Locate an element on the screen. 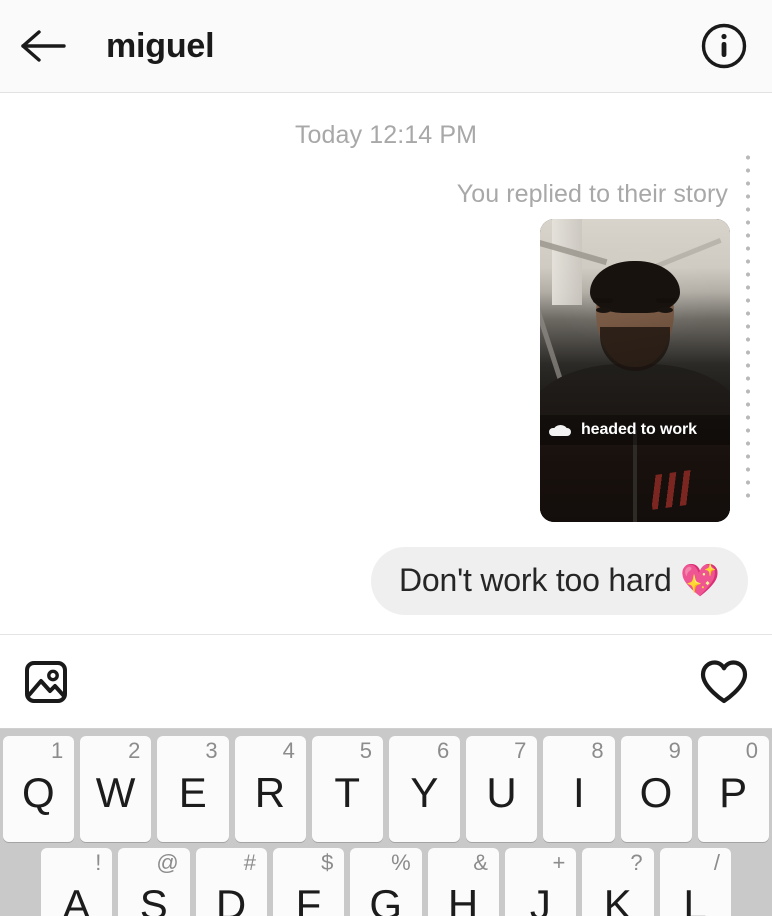 Image resolution: width=772 pixels, height=916 pixels. like-button is located at coordinates (724, 682).